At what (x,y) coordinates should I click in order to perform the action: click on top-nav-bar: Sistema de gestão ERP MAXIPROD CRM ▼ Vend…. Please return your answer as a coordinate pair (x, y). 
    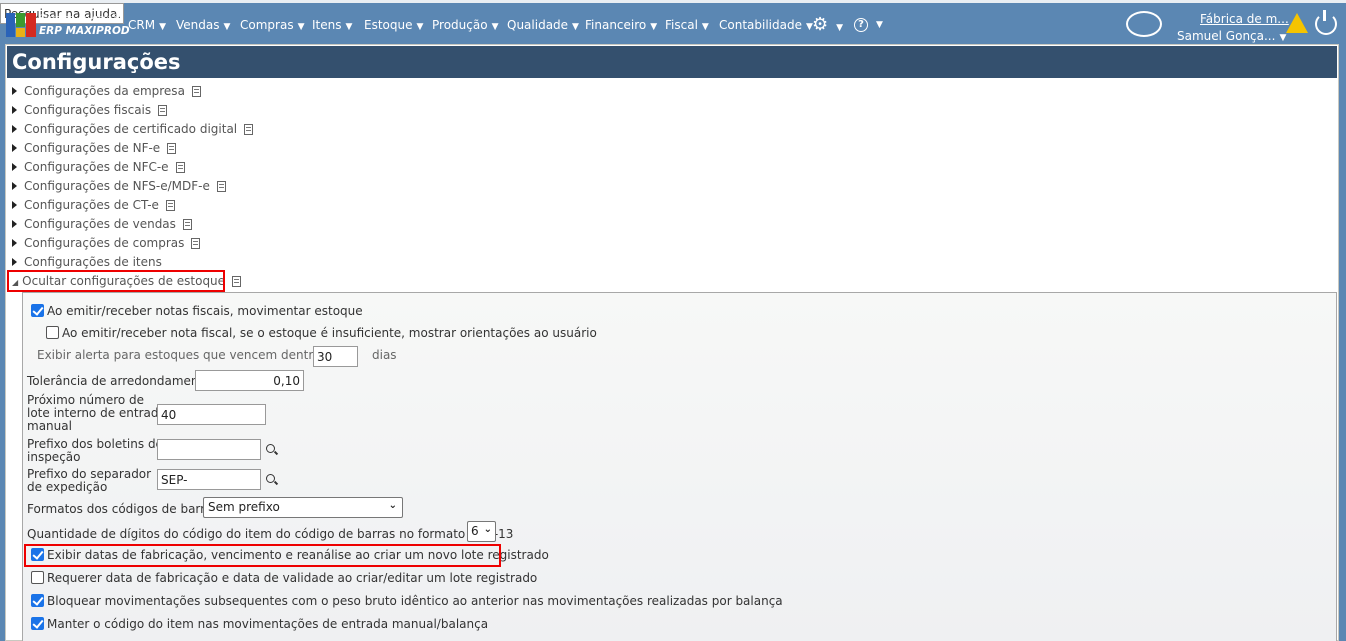
    Looking at the image, I should click on (673, 22).